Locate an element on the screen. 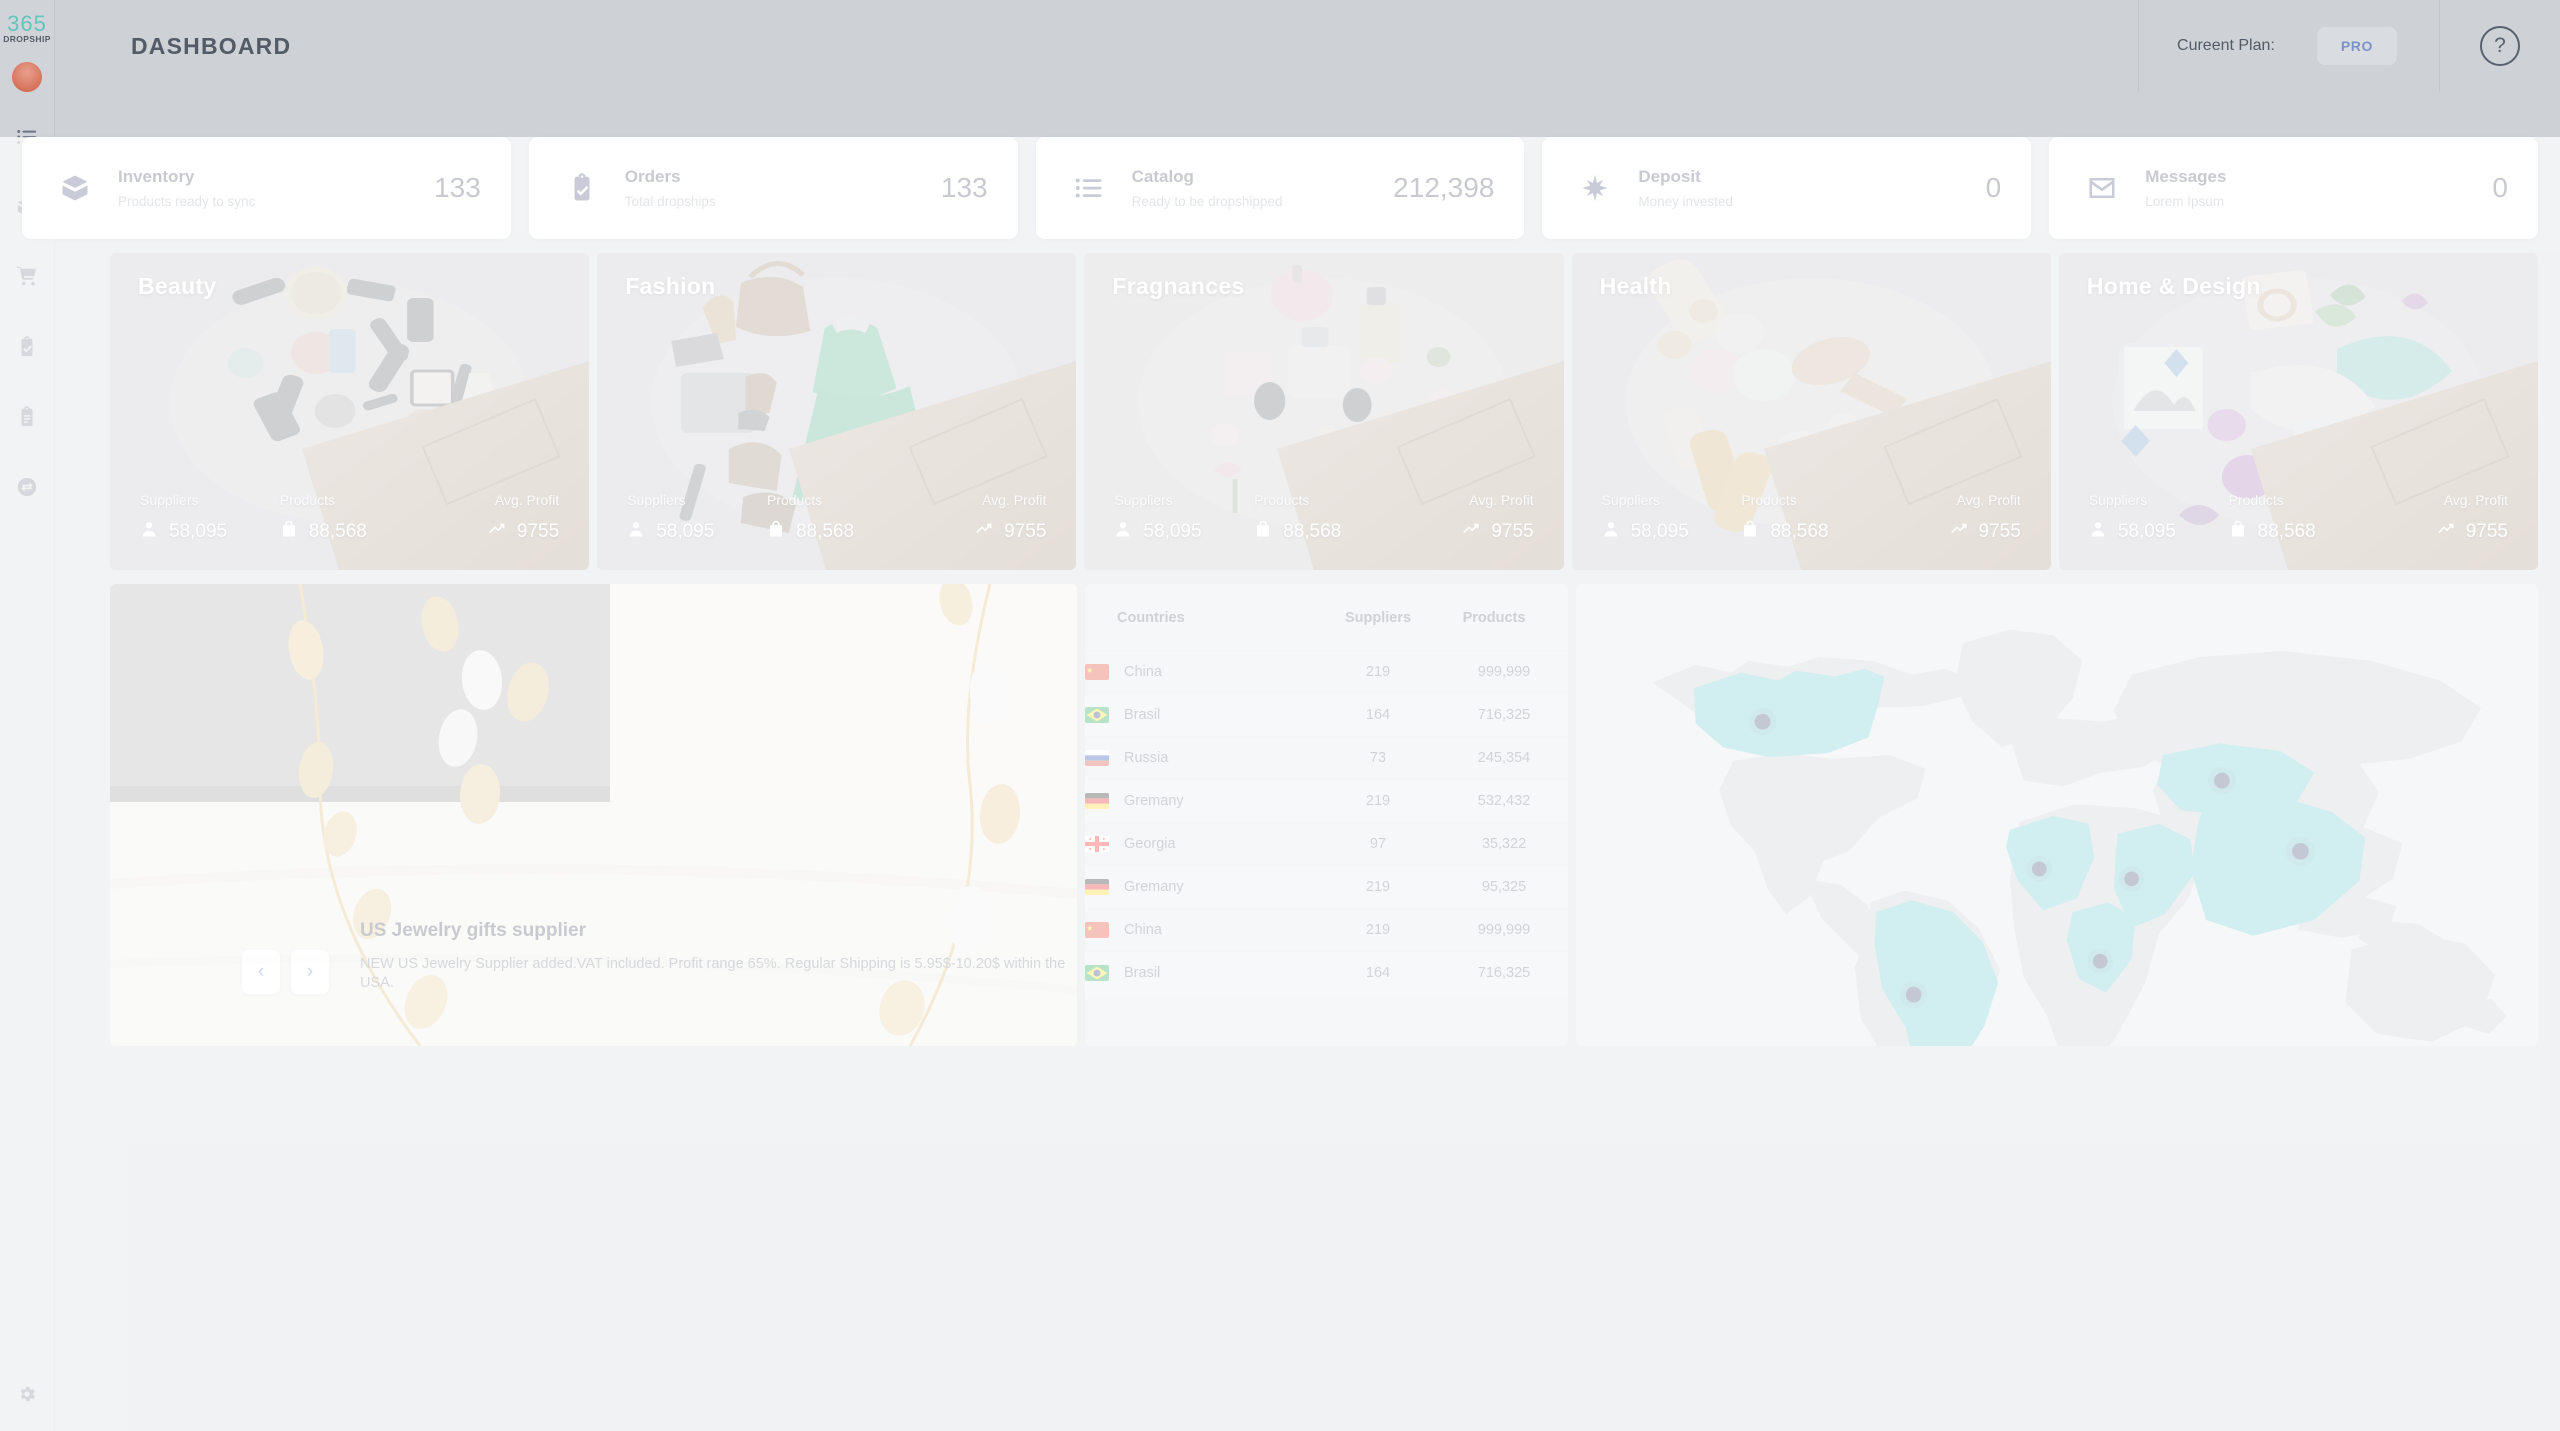 This screenshot has width=2560, height=1431. products-cell: 999,999 is located at coordinates (1504, 930).